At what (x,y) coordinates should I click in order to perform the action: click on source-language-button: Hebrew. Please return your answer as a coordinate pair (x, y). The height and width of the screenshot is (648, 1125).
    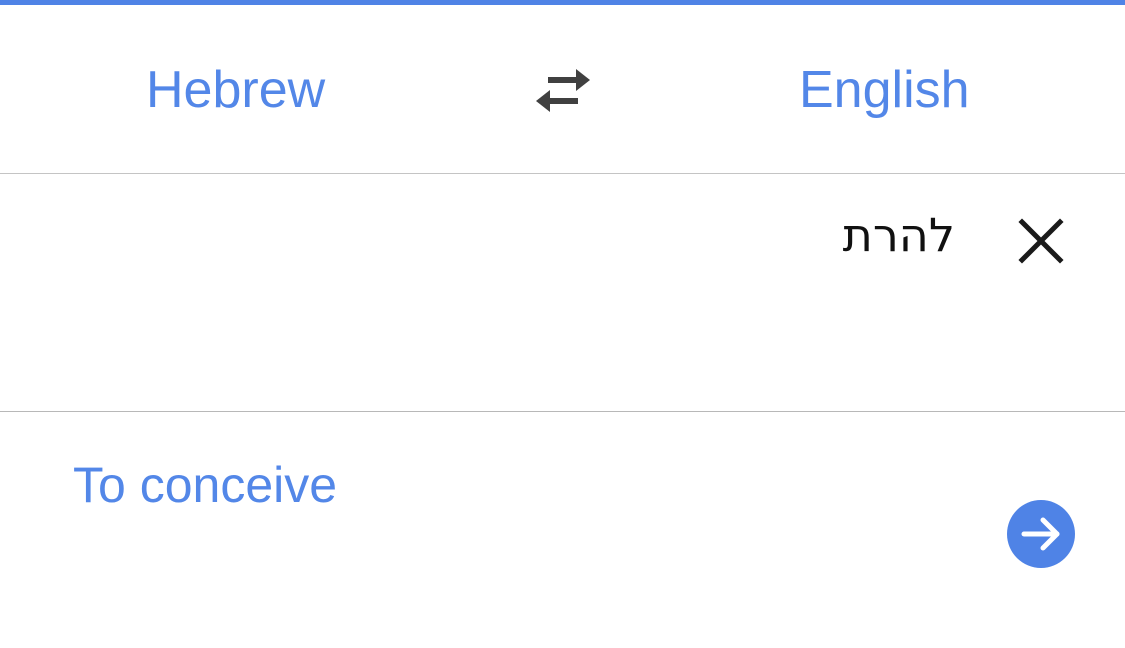
    Looking at the image, I should click on (235, 90).